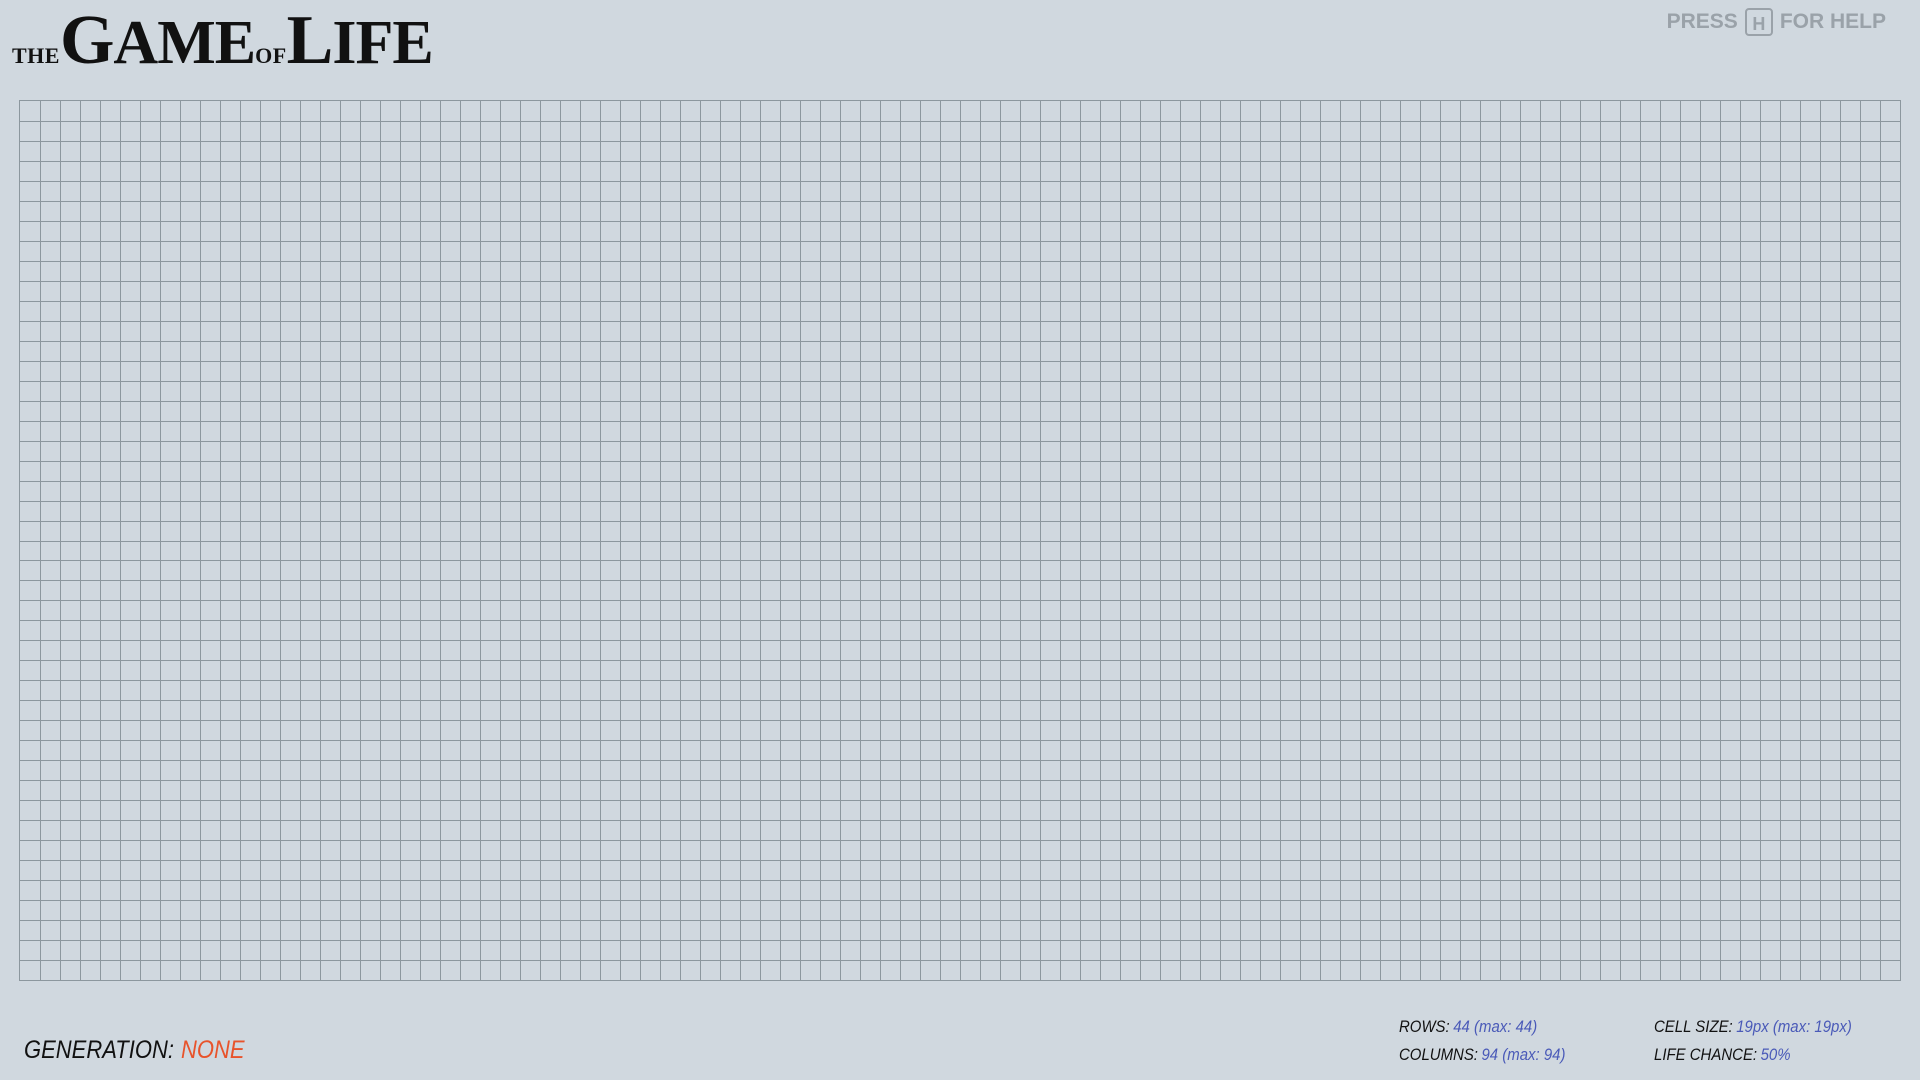 This screenshot has height=1080, width=1920. I want to click on title-game-rest: AME, so click(184, 43).